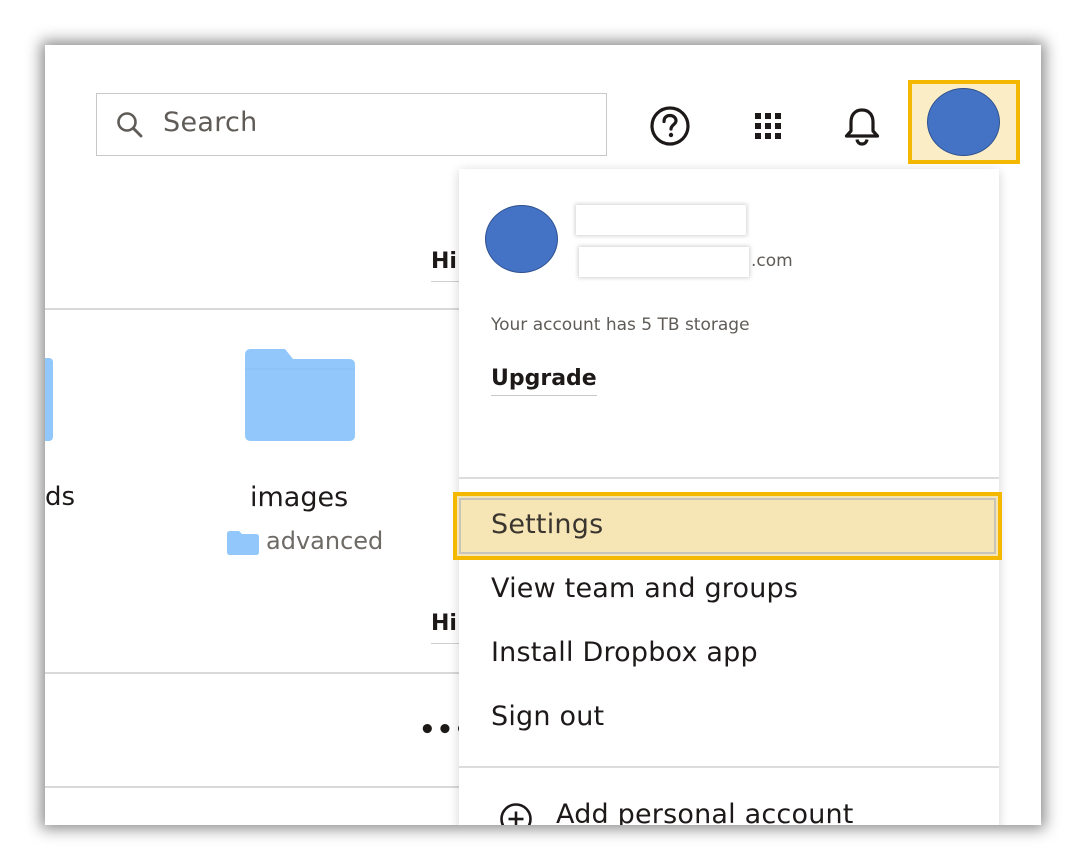  What do you see at coordinates (963, 122) in the screenshot?
I see `account-avatar-button` at bounding box center [963, 122].